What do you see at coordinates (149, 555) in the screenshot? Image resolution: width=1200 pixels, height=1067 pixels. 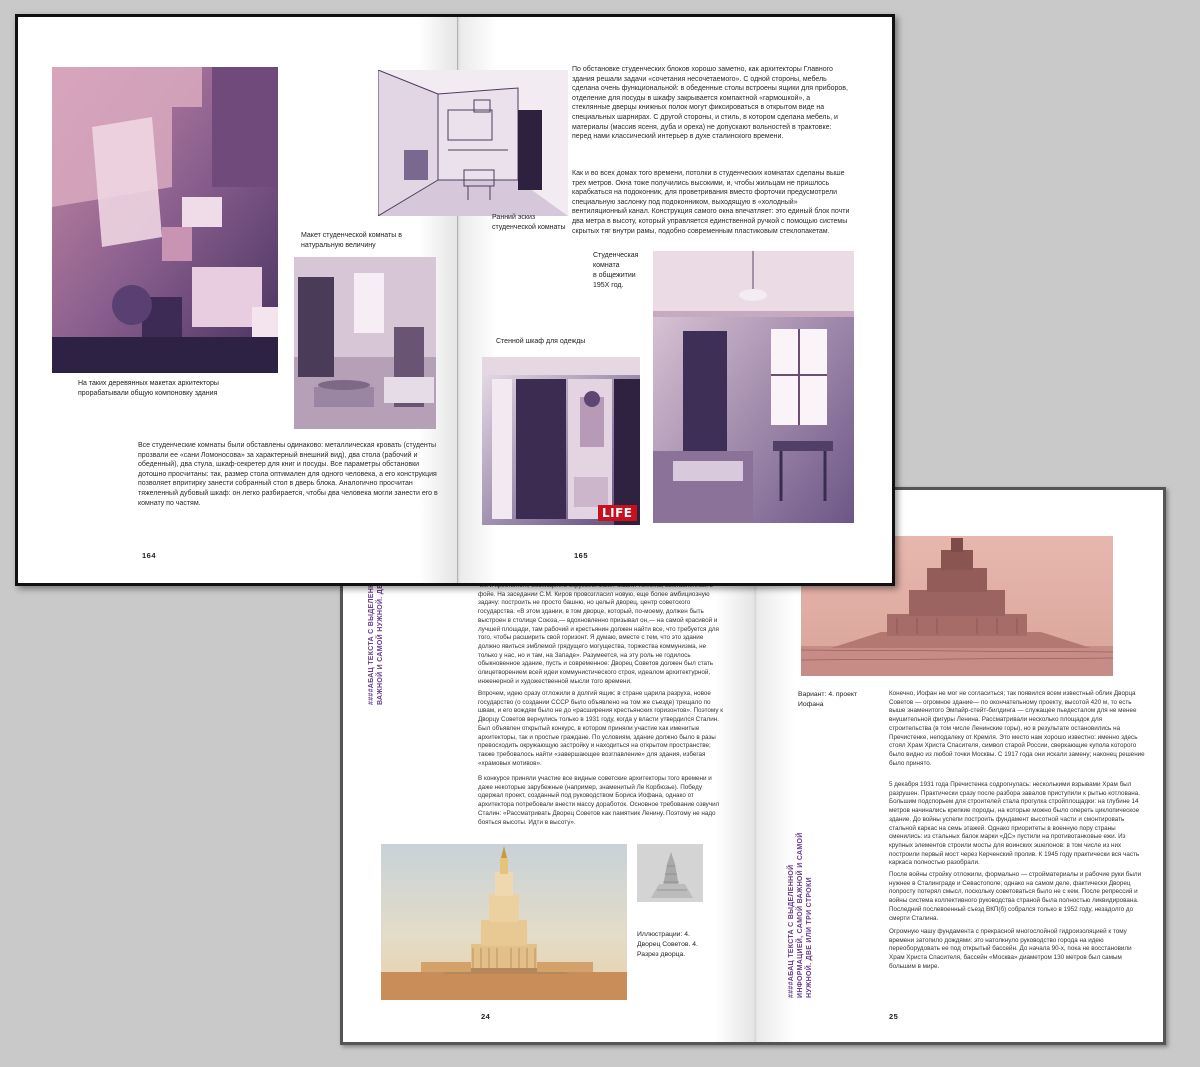 I see `page-number-164: 164` at bounding box center [149, 555].